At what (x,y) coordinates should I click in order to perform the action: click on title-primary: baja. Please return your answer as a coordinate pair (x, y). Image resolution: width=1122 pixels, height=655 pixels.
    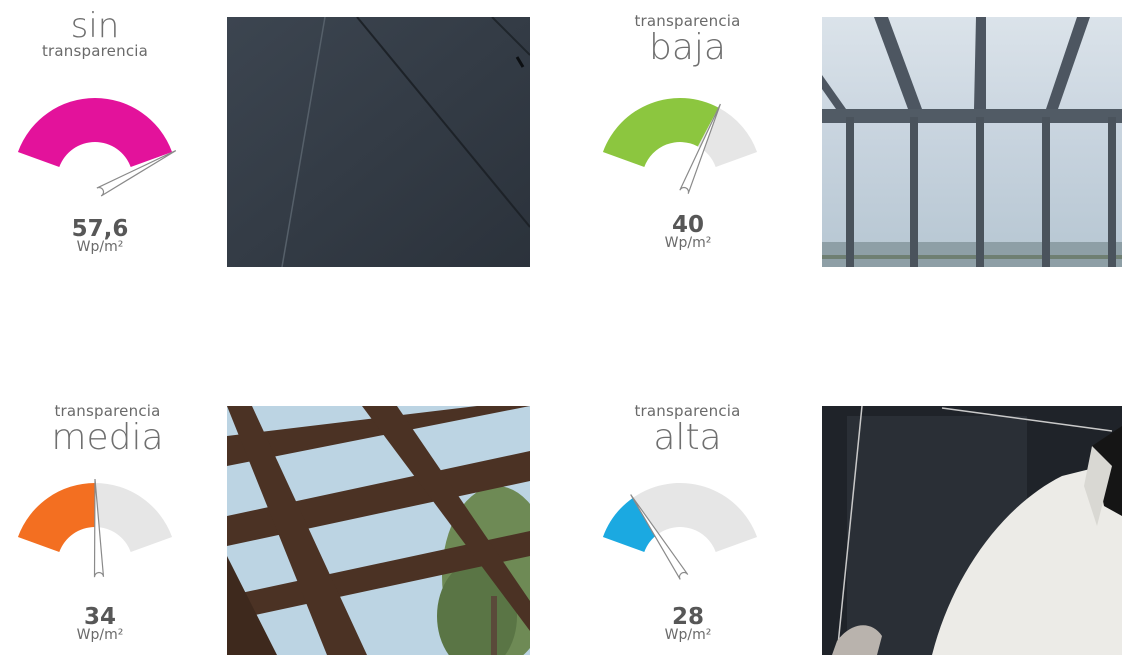
    Looking at the image, I should click on (687, 47).